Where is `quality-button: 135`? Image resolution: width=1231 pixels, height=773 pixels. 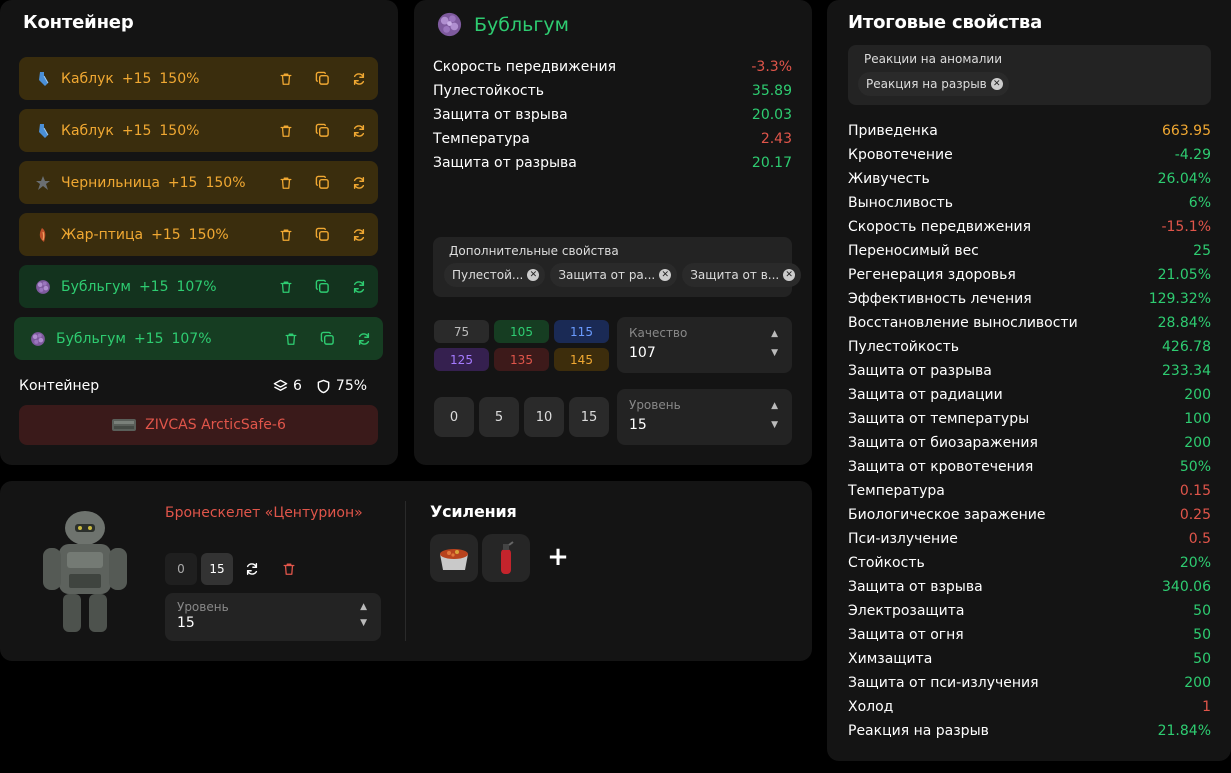
quality-button: 135 is located at coordinates (521, 359).